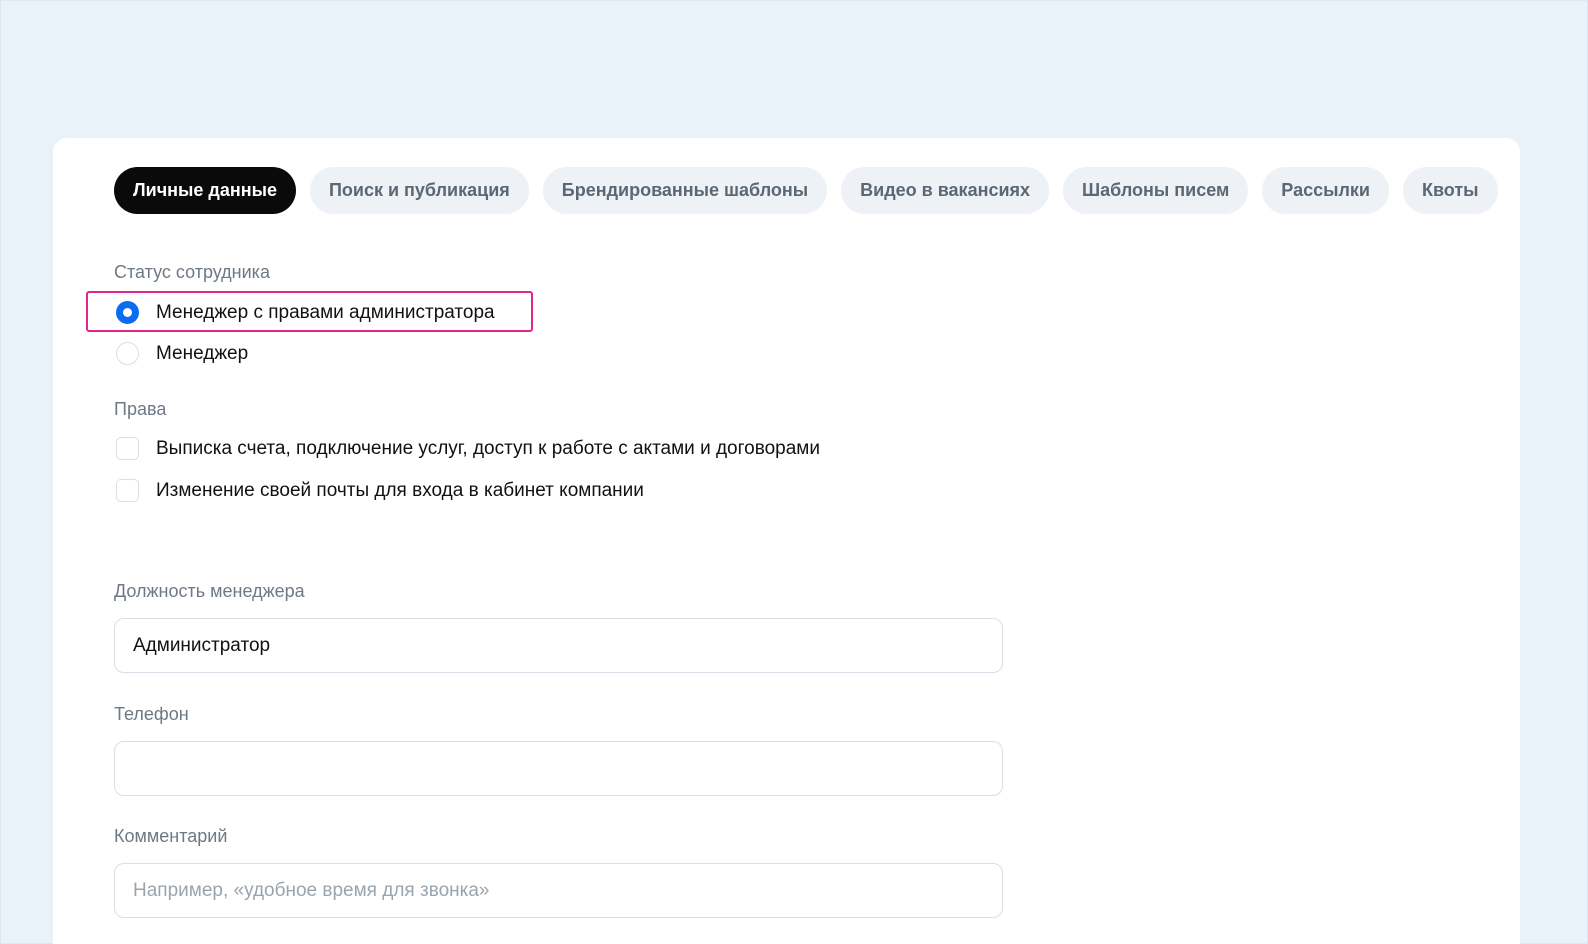 This screenshot has height=944, width=1588. What do you see at coordinates (1156, 190) in the screenshot?
I see `tab-letter-templates: Шаблоны писем` at bounding box center [1156, 190].